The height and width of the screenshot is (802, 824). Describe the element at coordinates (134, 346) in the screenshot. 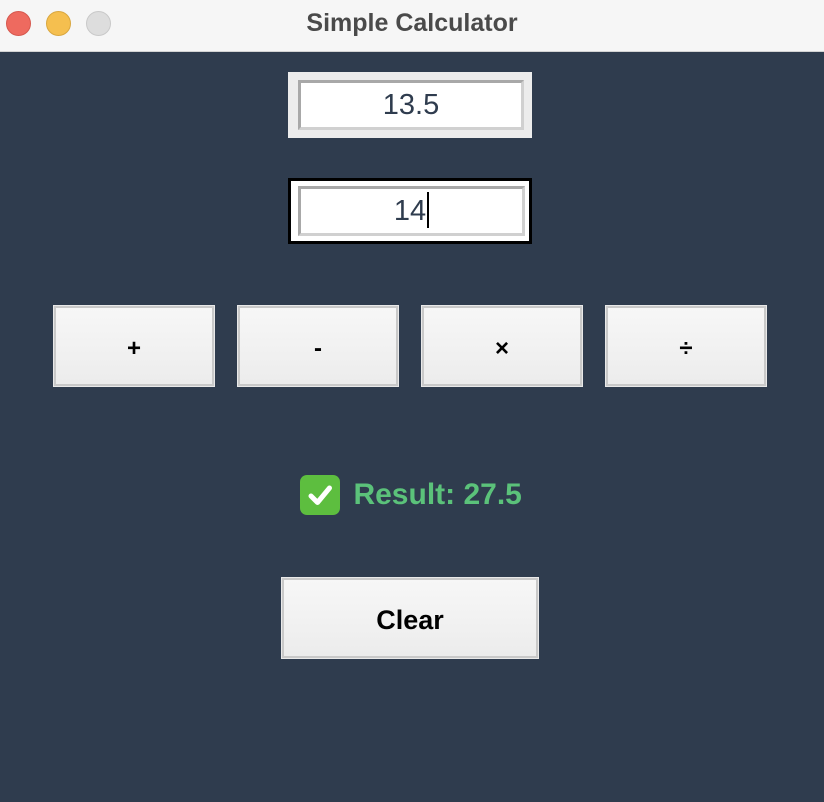

I see `add-button: +` at that location.